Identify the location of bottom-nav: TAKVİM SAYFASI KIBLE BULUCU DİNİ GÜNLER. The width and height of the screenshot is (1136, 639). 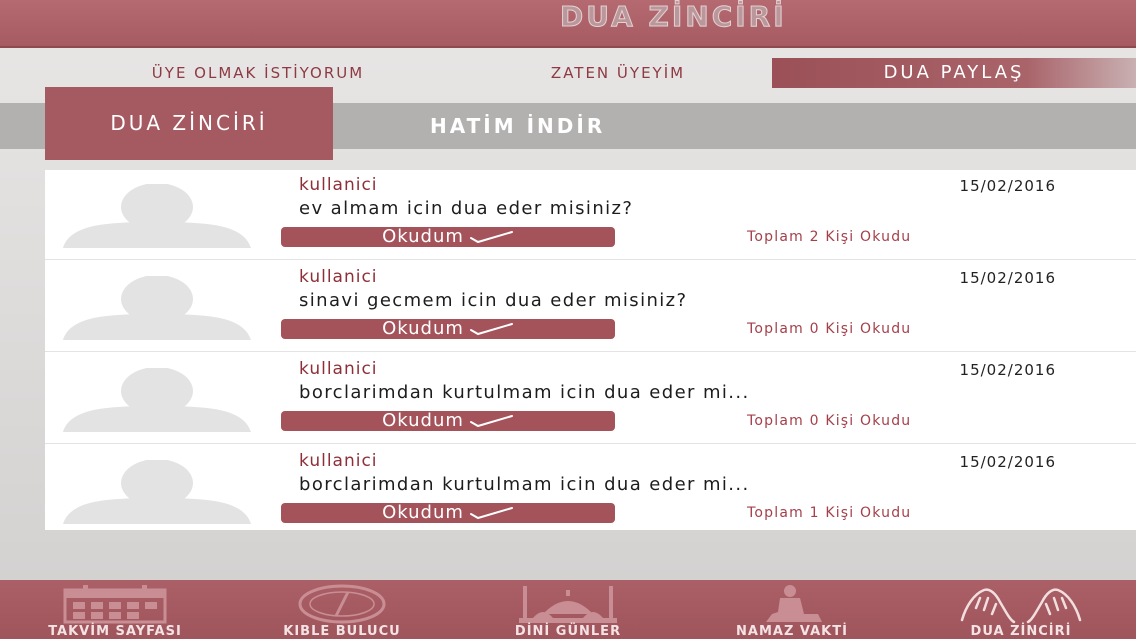
(568, 609).